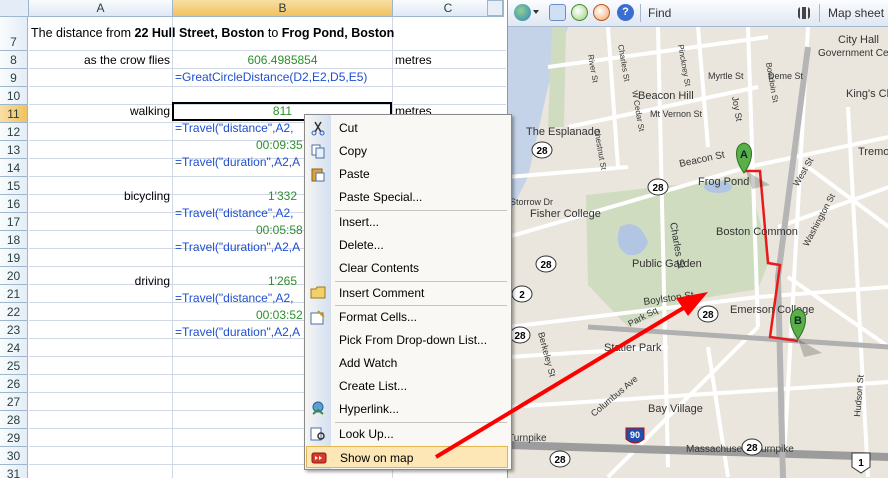 This screenshot has height=478, width=888. Describe the element at coordinates (14, 114) in the screenshot. I see `row-header-11: 11` at that location.